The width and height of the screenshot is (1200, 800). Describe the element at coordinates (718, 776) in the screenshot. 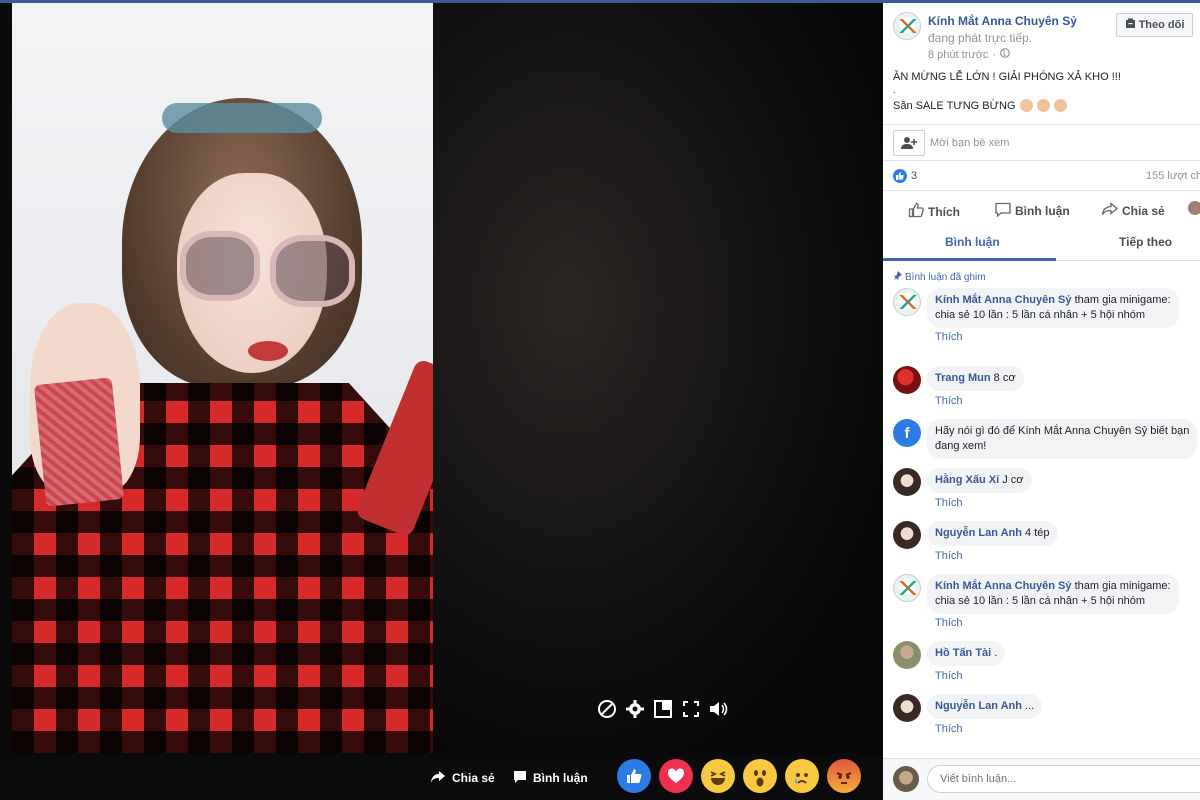

I see `reaction-haha-icon` at that location.